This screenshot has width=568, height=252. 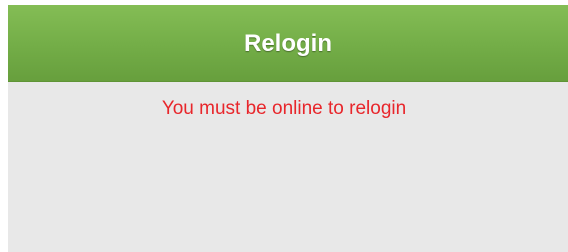 I want to click on page-title: Relogin, so click(x=288, y=43).